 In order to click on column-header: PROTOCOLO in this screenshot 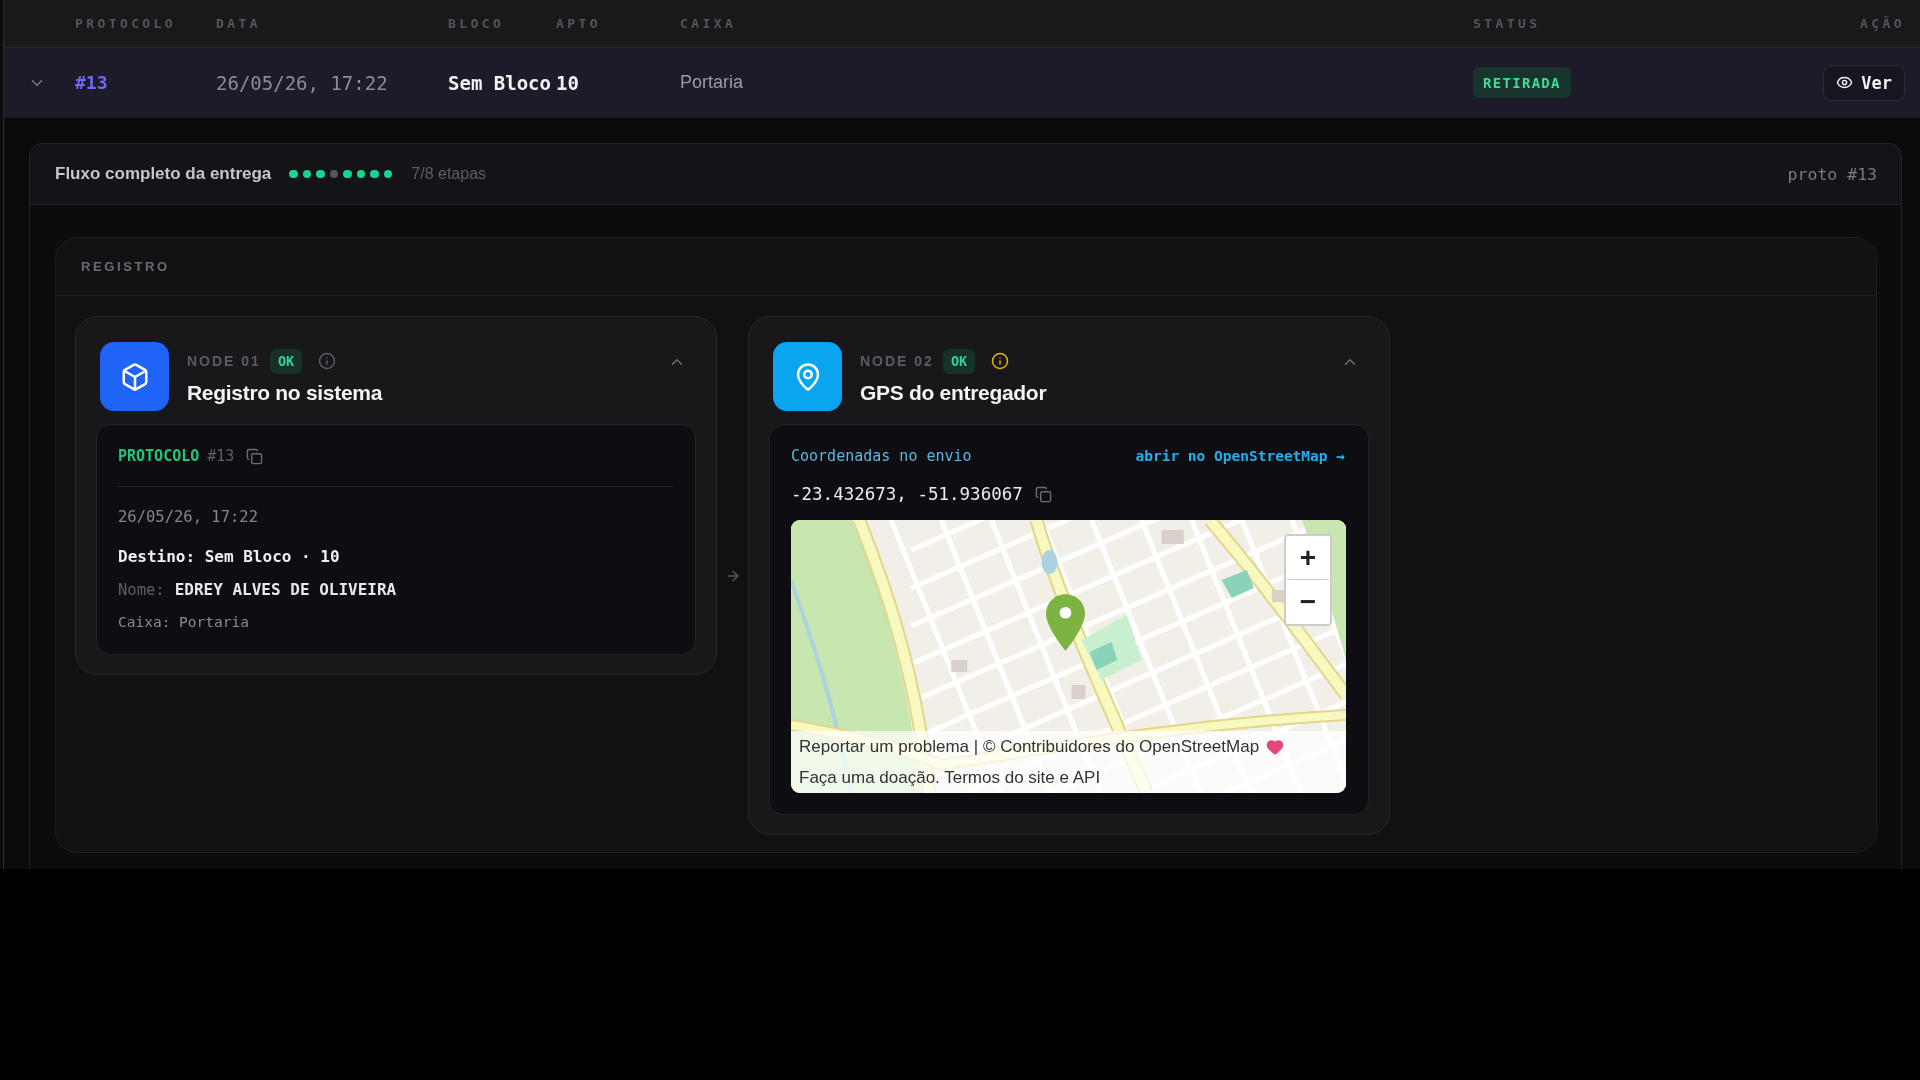, I will do `click(126, 23)`.